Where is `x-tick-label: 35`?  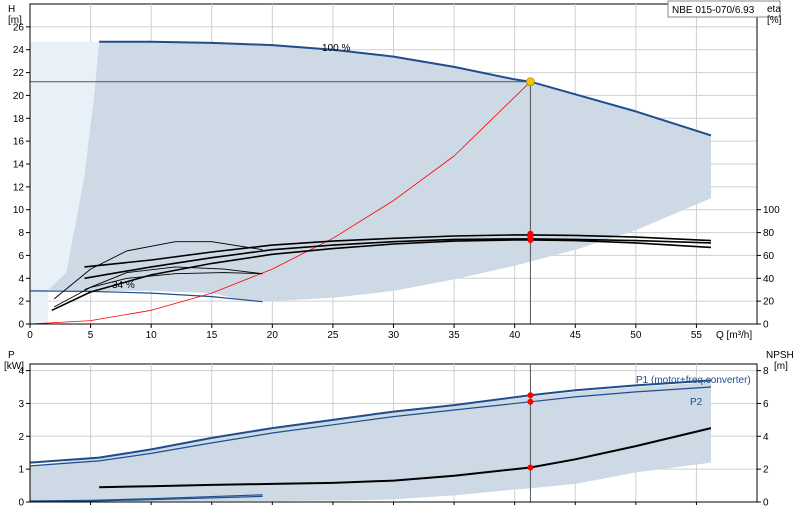
x-tick-label: 35 is located at coordinates (455, 335).